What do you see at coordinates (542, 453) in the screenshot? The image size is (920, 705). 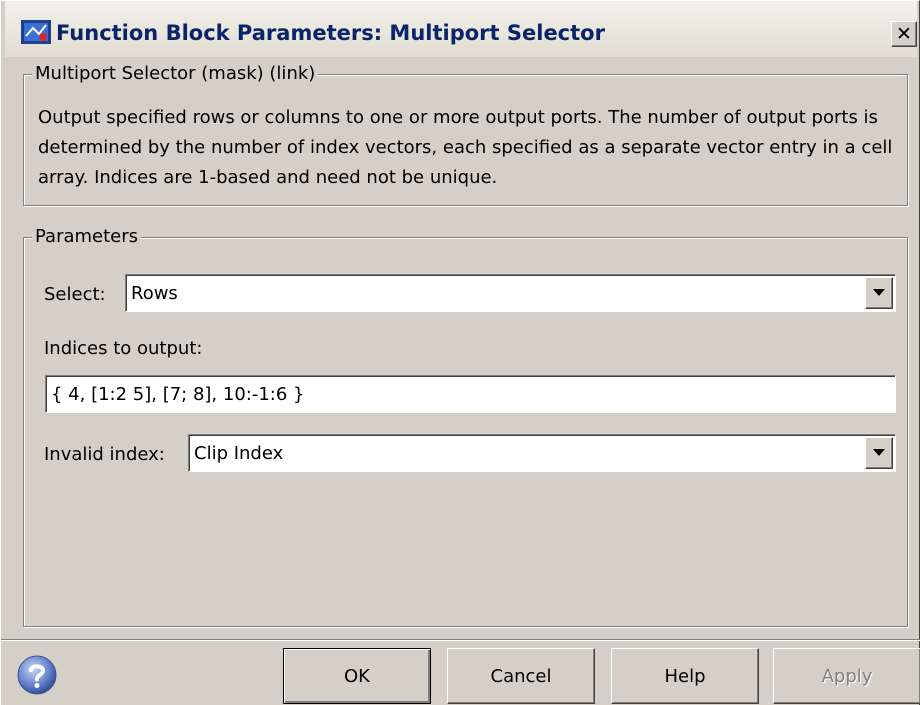 I see `invalid-index-dropdown: Clip Index` at bounding box center [542, 453].